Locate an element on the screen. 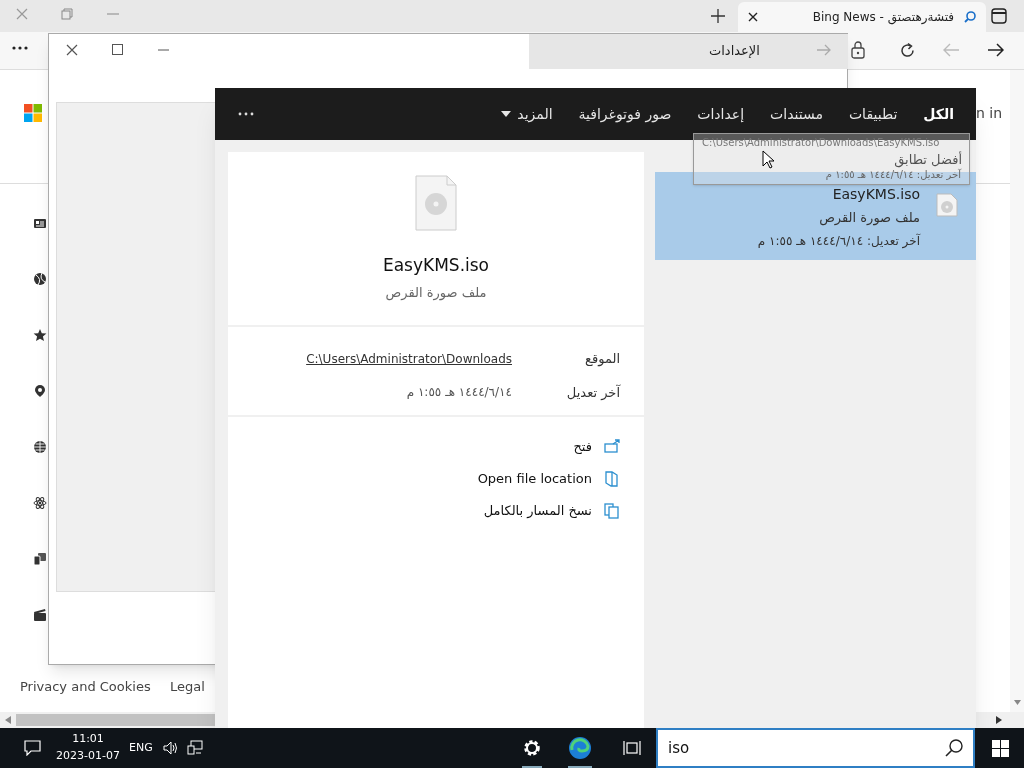 The height and width of the screenshot is (768, 1024). result-date: آخر تعديل: ١٤٤٤/٦/١٤ هـ ١:٥٥ م is located at coordinates (838, 241).